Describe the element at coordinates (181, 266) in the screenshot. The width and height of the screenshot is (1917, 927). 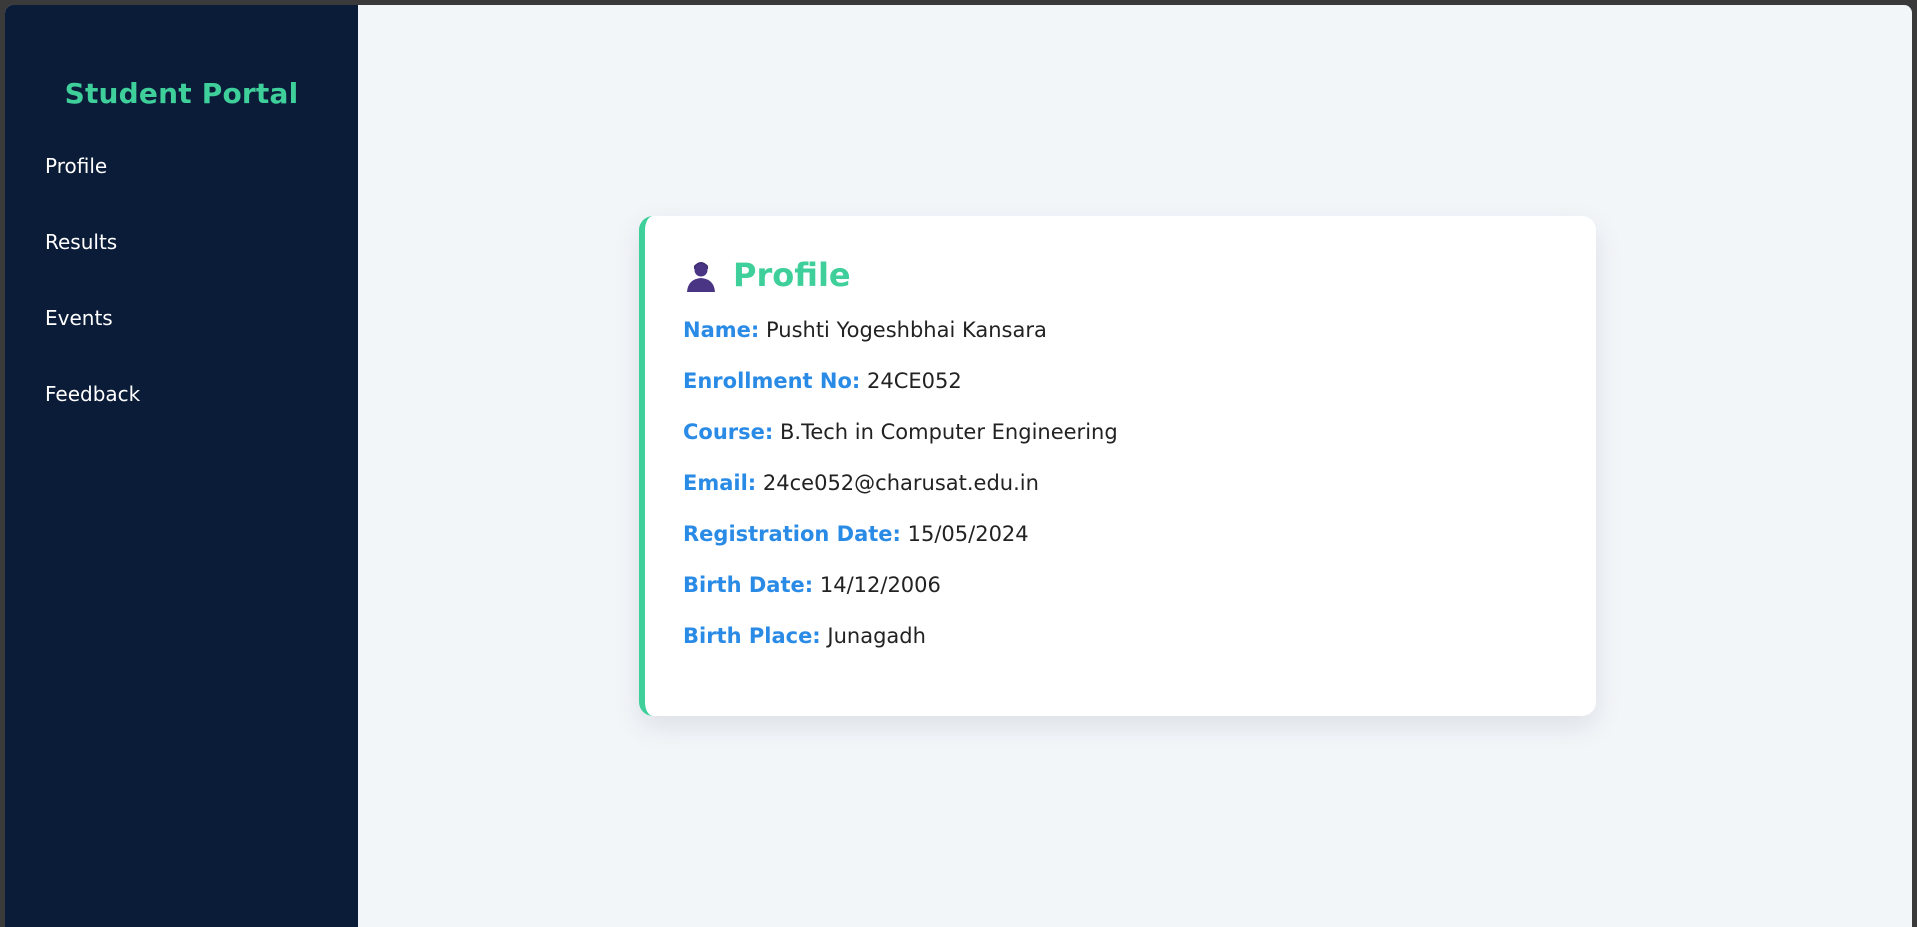
I see `sidebar-item-results: Results` at that location.